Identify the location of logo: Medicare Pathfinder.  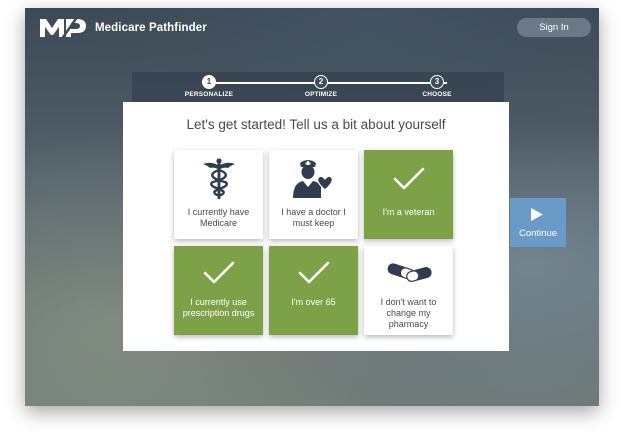
(123, 28).